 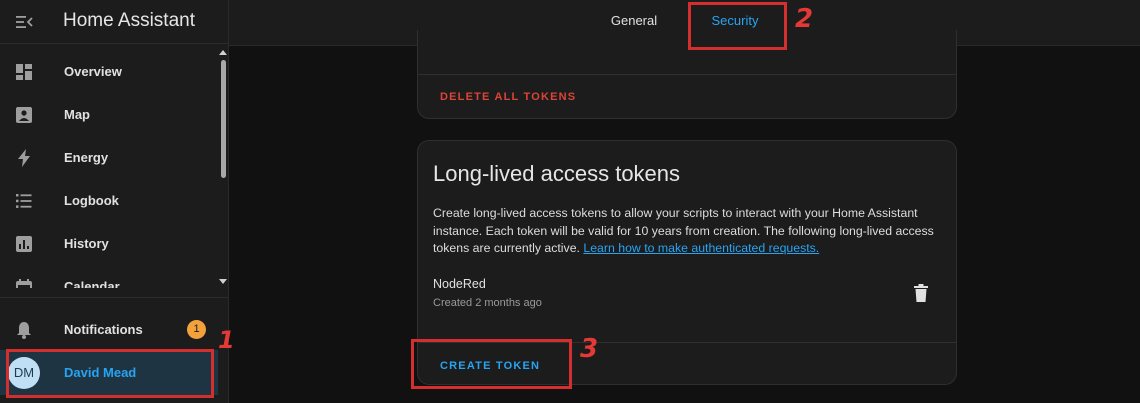 I want to click on notification-count-badge: 1, so click(x=196, y=329).